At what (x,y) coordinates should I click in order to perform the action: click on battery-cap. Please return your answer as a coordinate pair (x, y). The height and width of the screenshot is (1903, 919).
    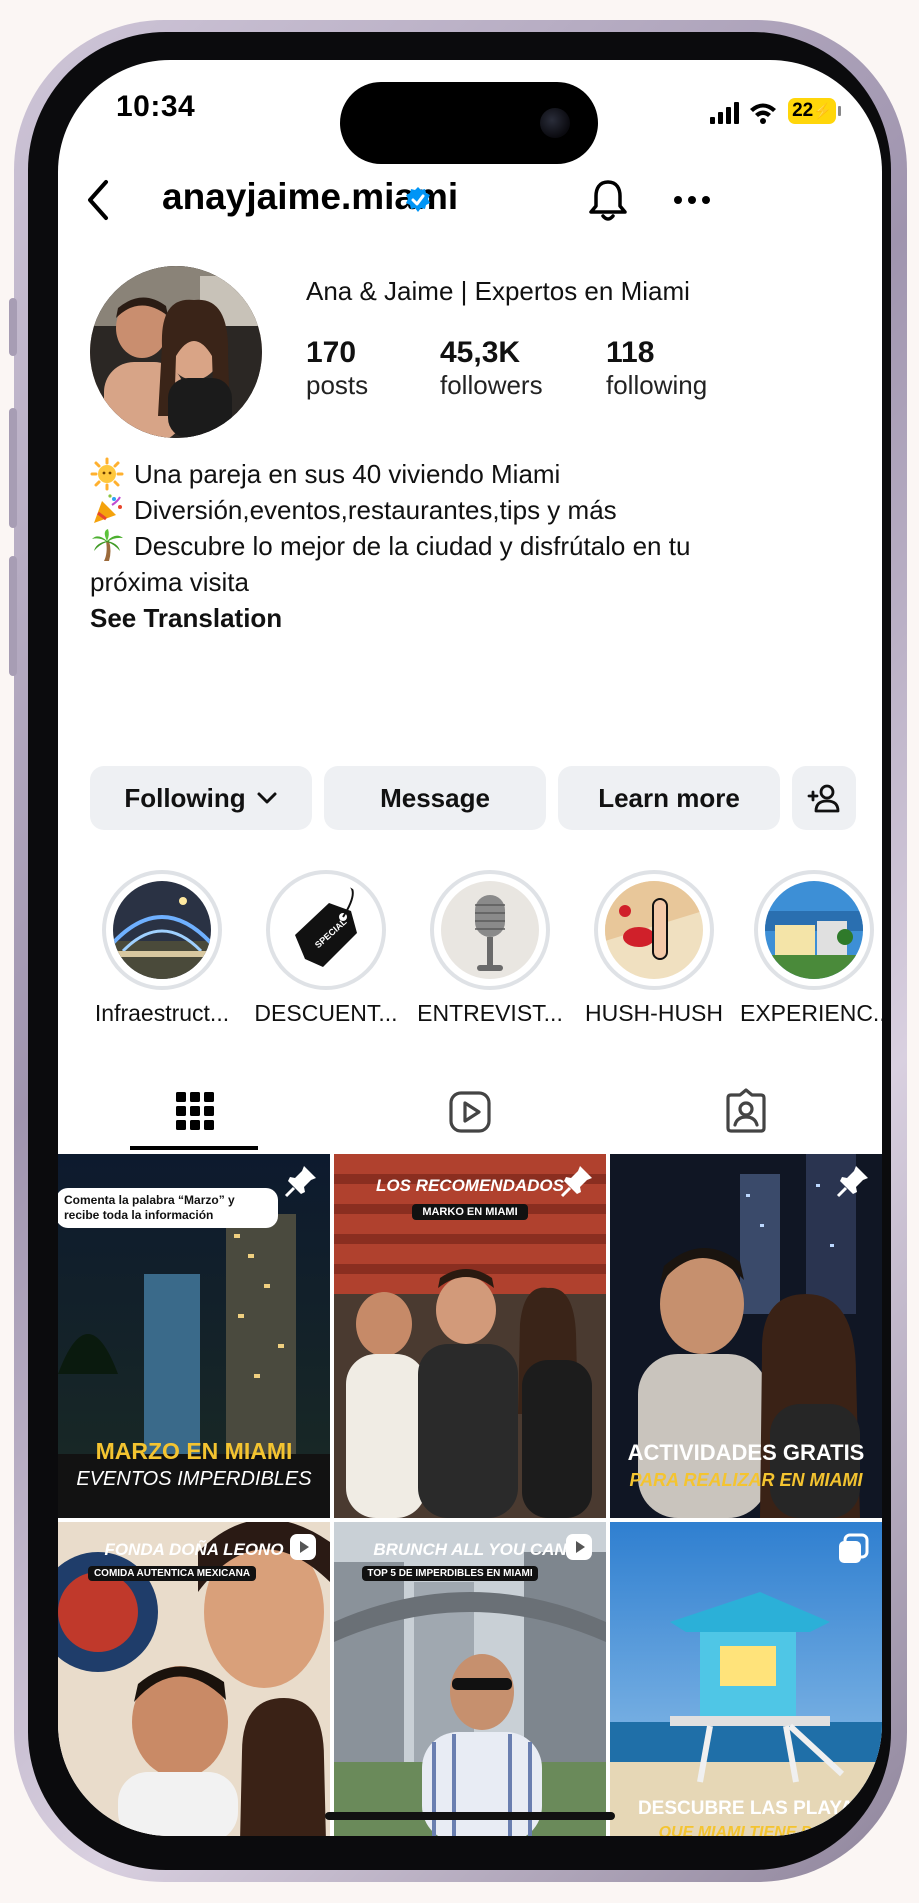
    Looking at the image, I should click on (839, 111).